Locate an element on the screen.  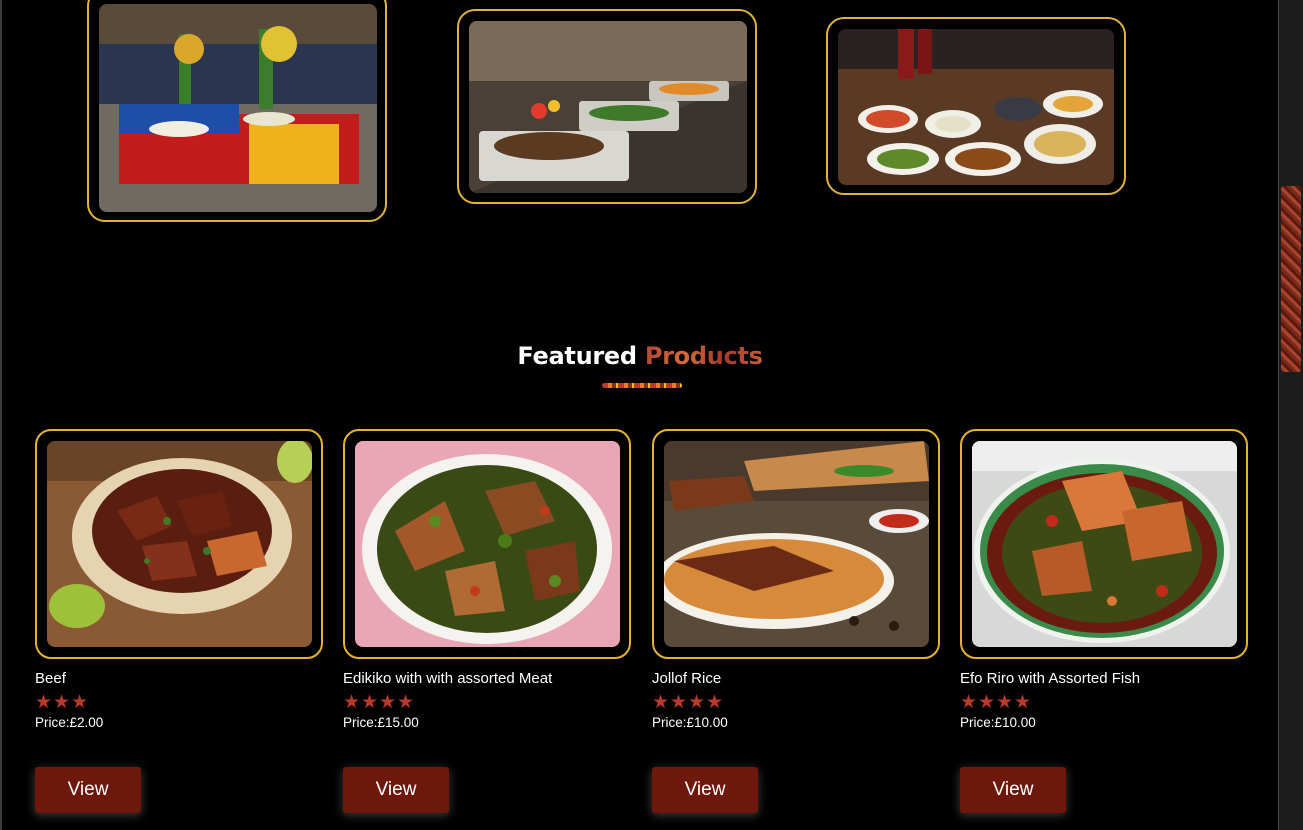
banquet-buffet-photo is located at coordinates (238, 108).